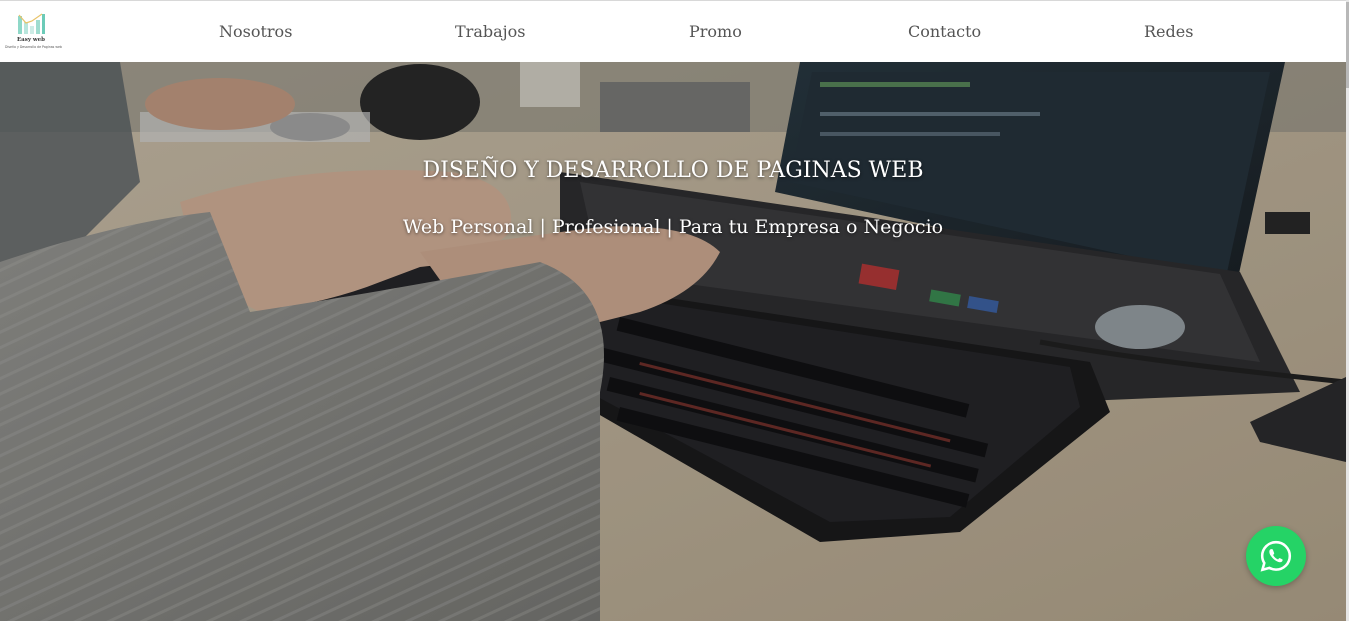 Image resolution: width=1349 pixels, height=621 pixels. I want to click on bar-chart-logo-icon, so click(31, 23).